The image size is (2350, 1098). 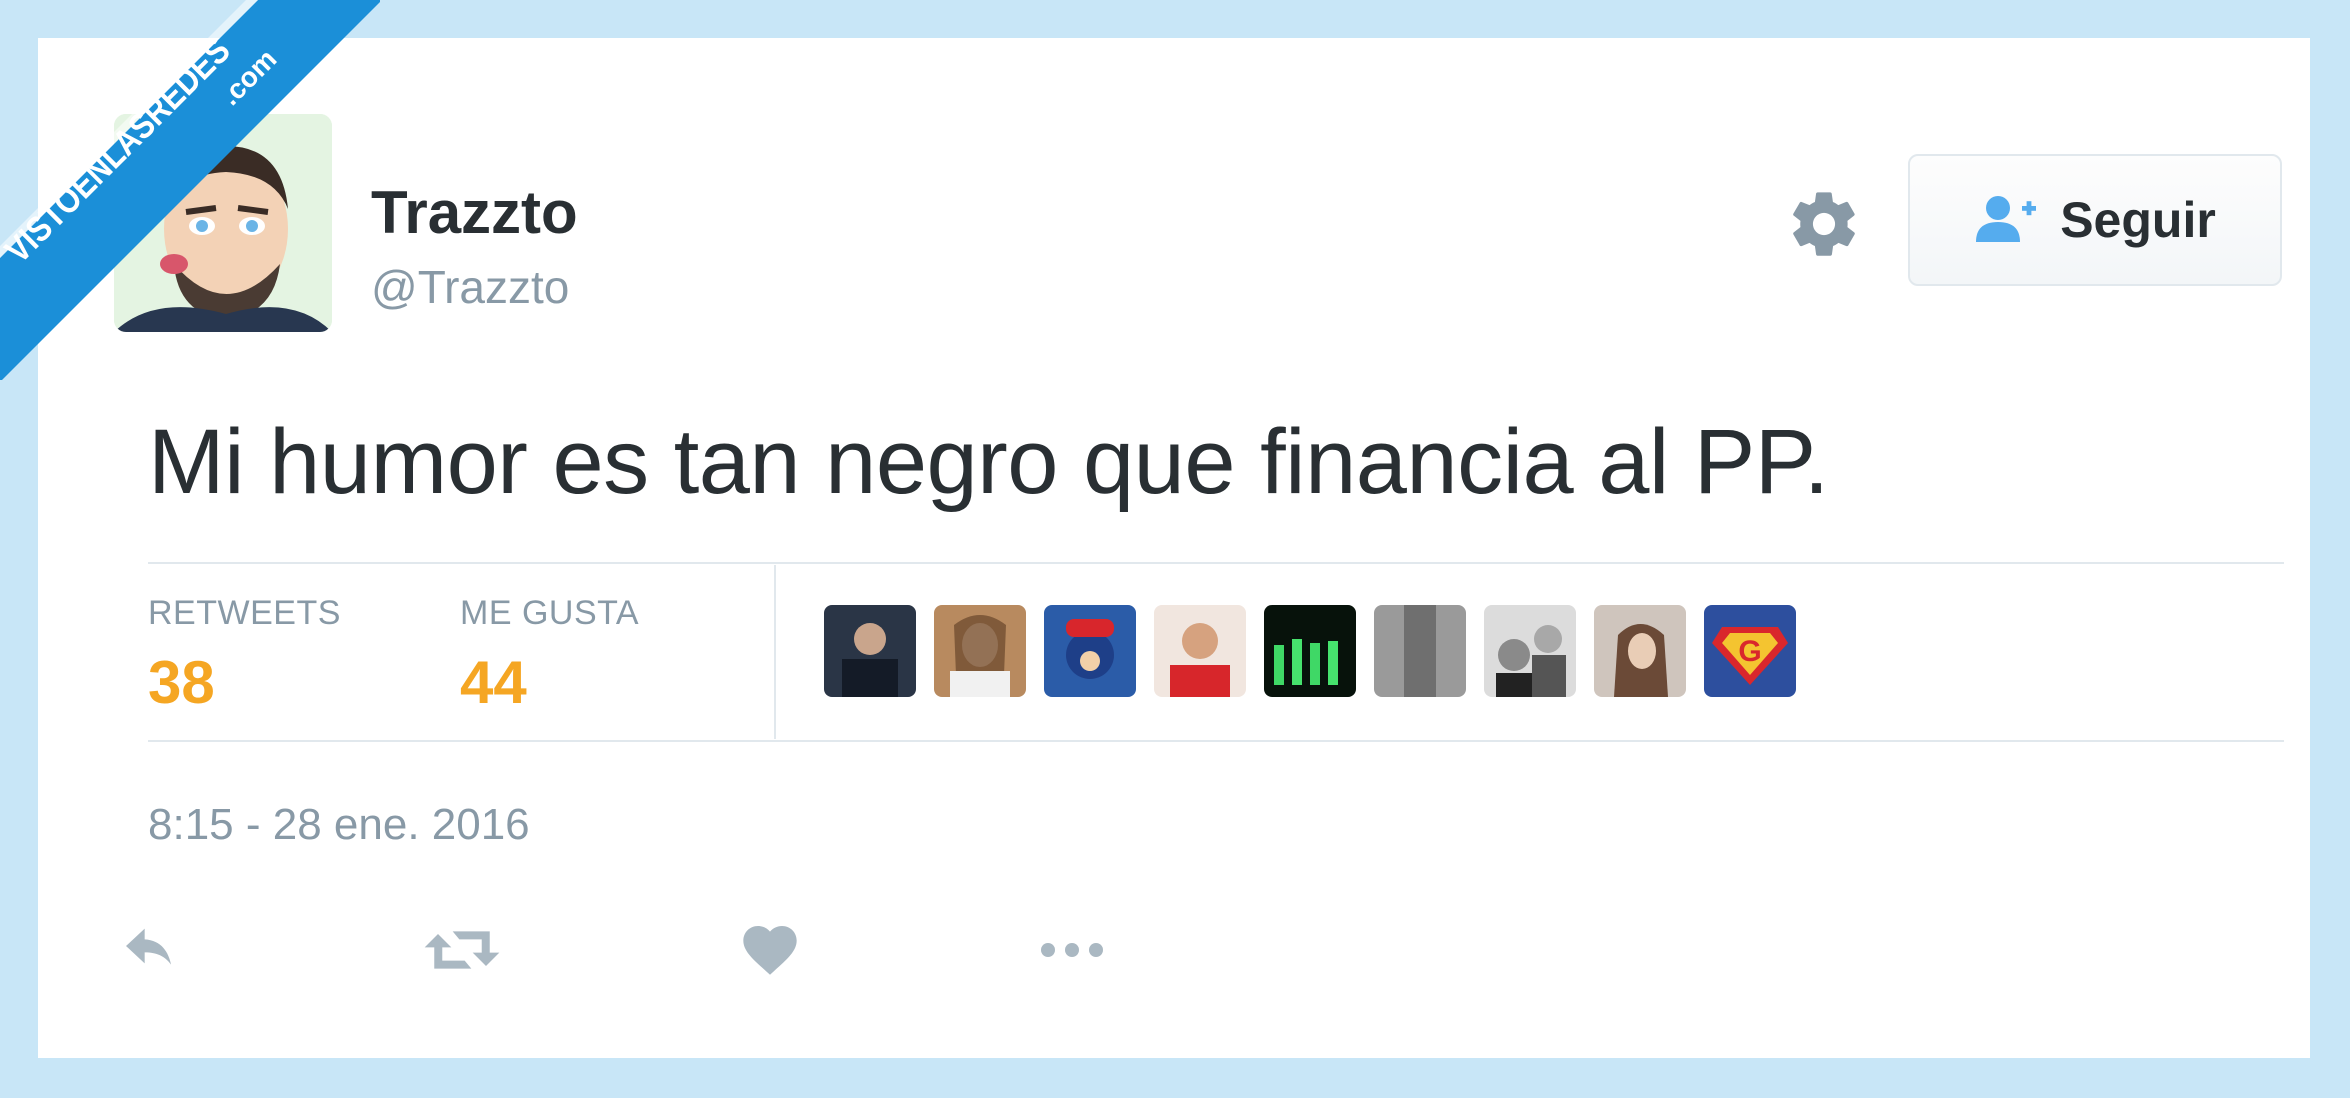 I want to click on follow-button: Seguir, so click(x=2095, y=220).